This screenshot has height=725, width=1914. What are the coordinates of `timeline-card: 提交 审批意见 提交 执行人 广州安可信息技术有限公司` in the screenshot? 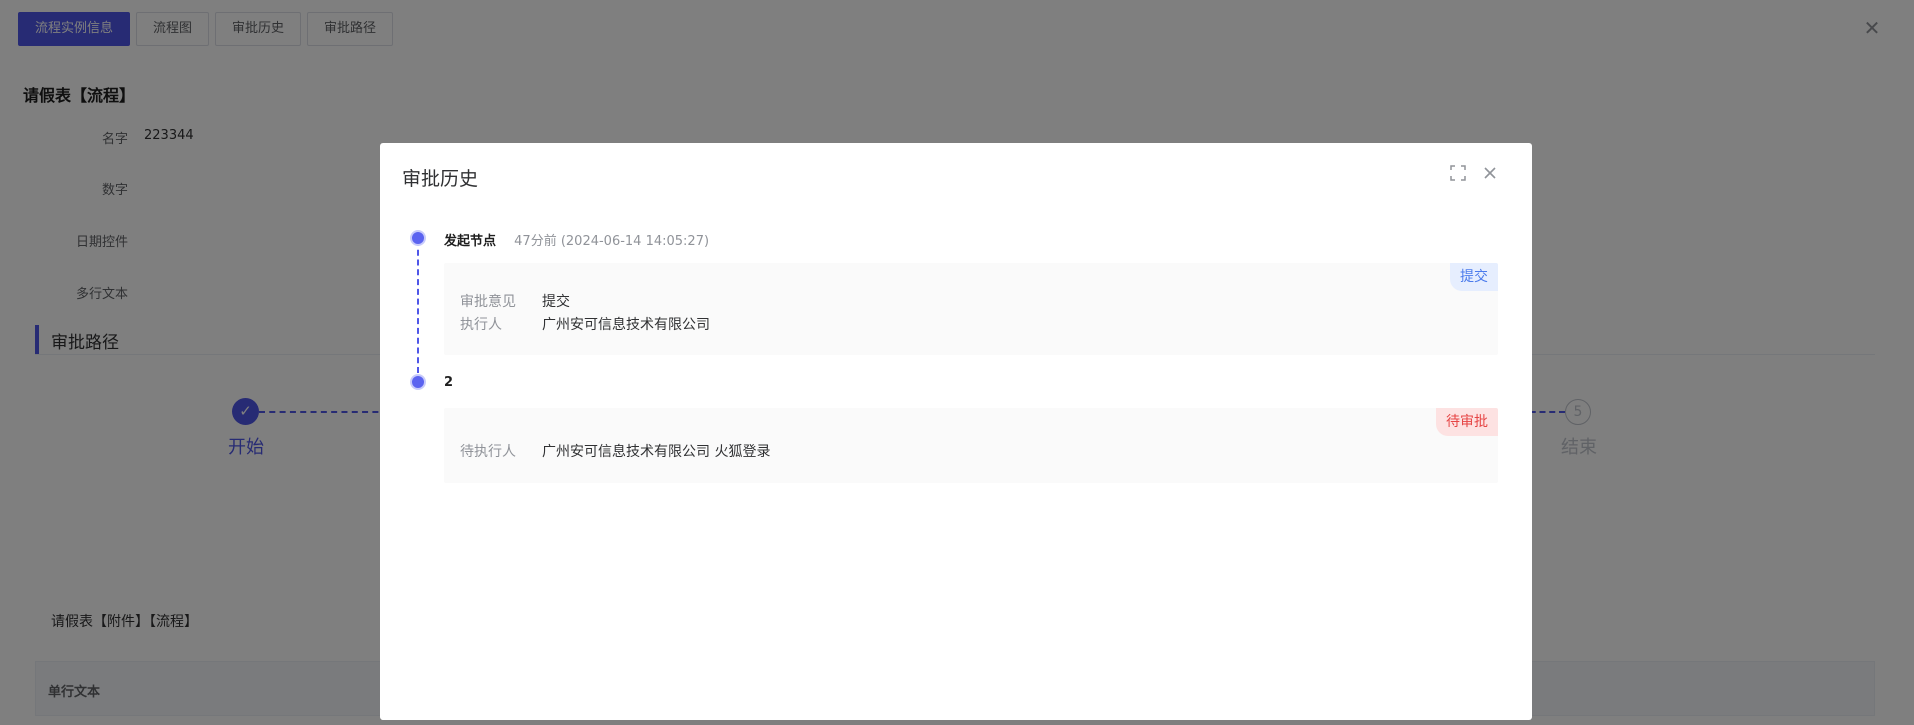 It's located at (971, 309).